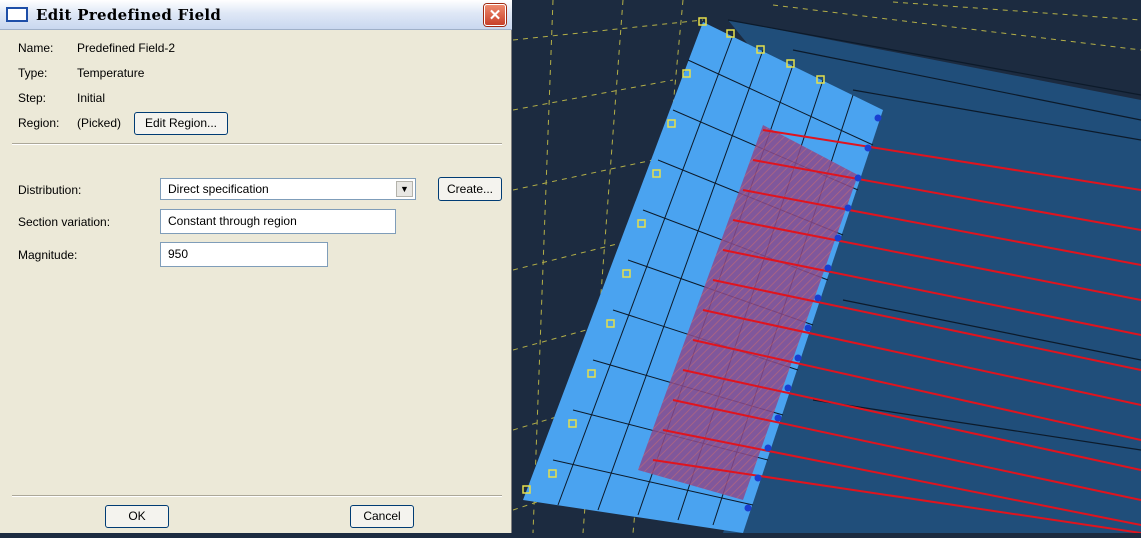 The image size is (1141, 538). What do you see at coordinates (33, 73) in the screenshot?
I see `type-label: Type:` at bounding box center [33, 73].